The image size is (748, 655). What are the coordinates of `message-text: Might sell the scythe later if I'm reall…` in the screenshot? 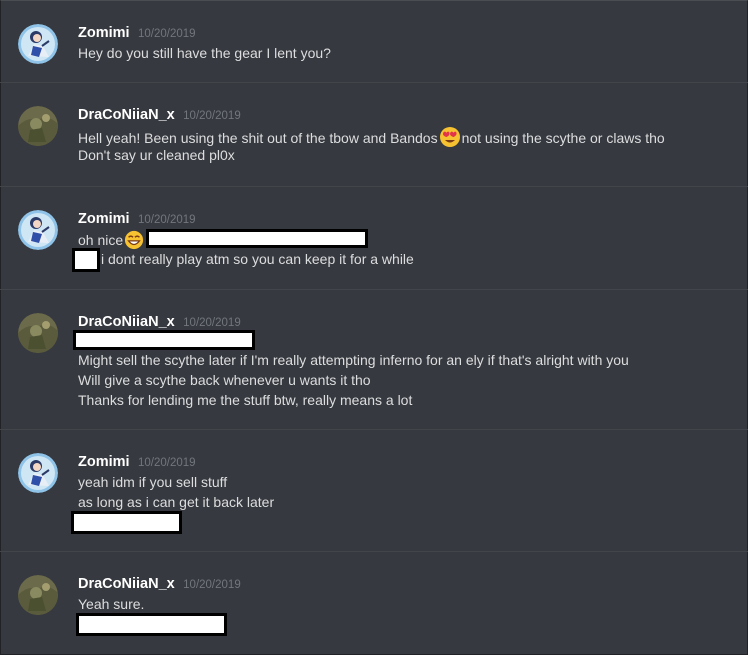 It's located at (353, 360).